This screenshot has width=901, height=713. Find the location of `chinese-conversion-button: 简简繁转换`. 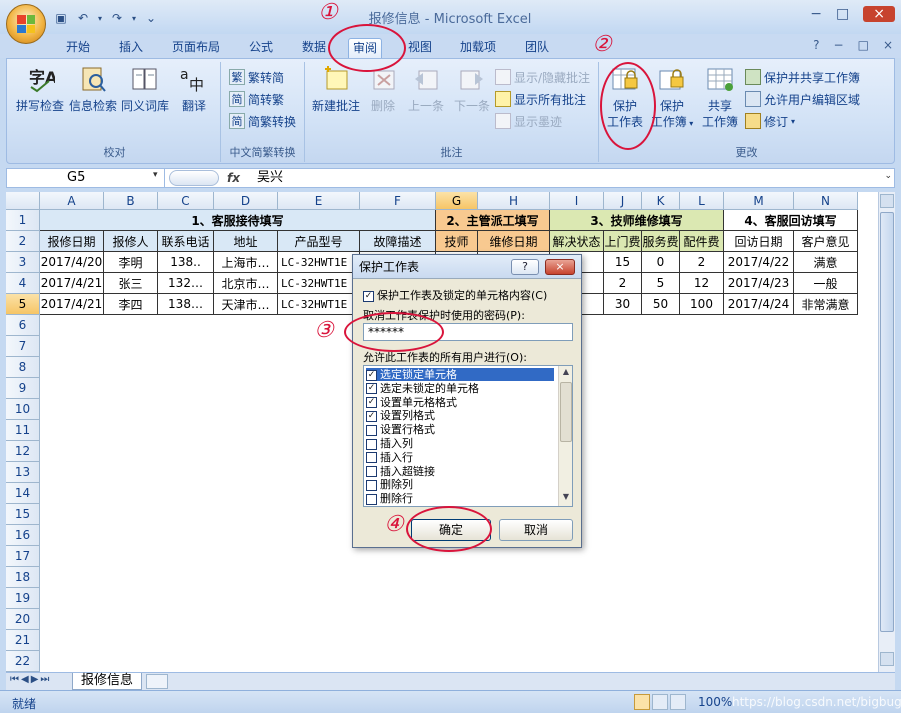

chinese-conversion-button: 简简繁转换 is located at coordinates (262, 121).